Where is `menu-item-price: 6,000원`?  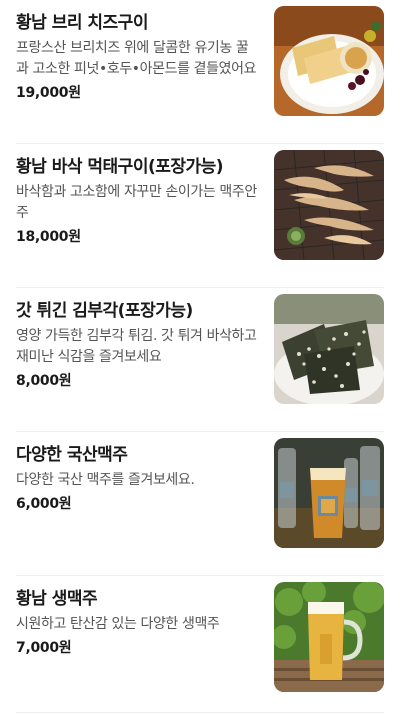
menu-item-price: 6,000원 is located at coordinates (44, 504).